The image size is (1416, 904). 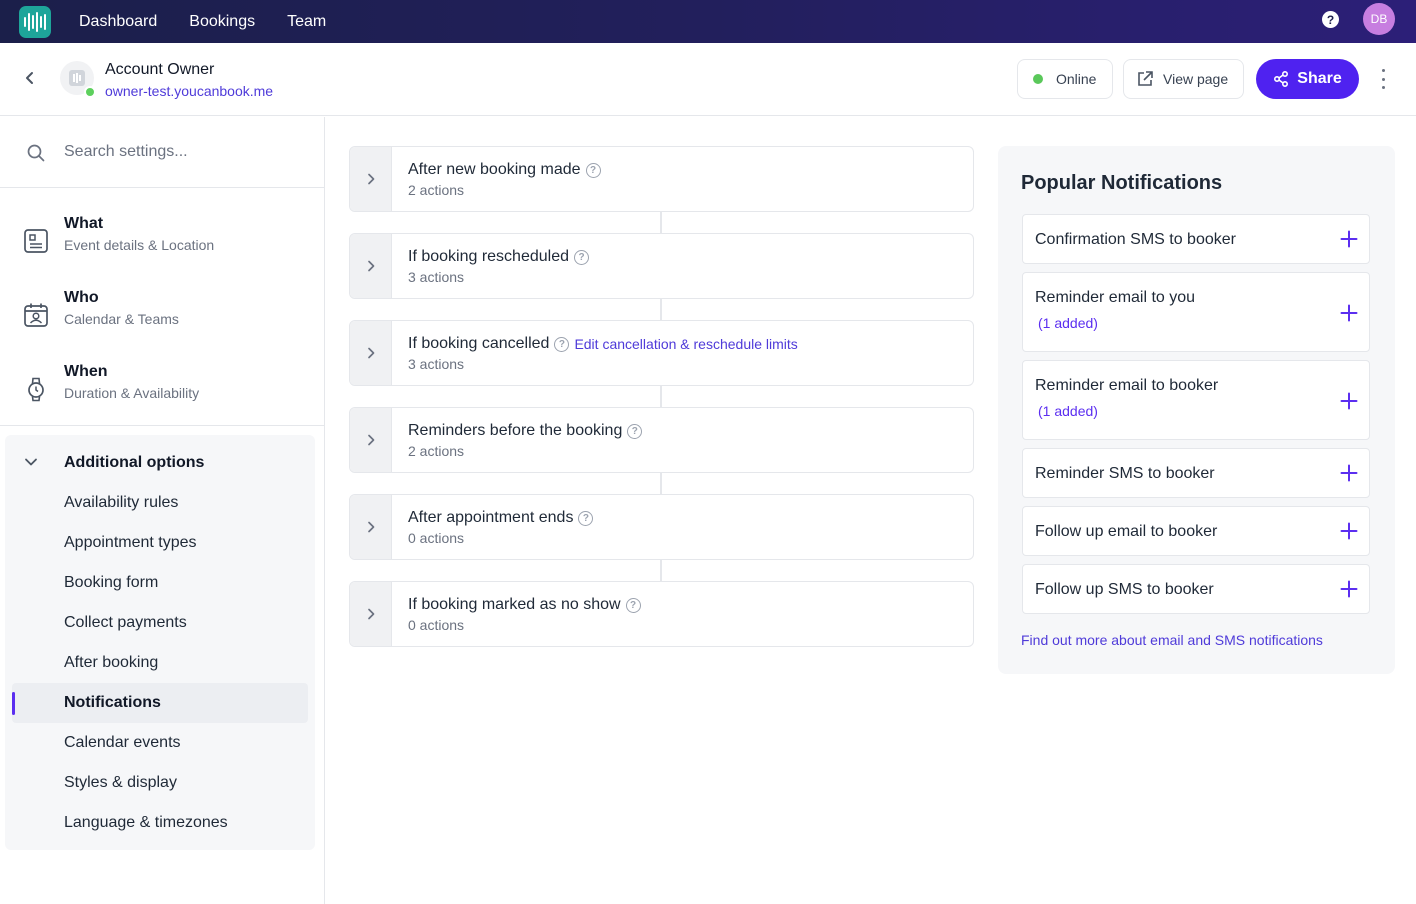 What do you see at coordinates (132, 393) in the screenshot?
I see `section-subtitle: Duration & Availability` at bounding box center [132, 393].